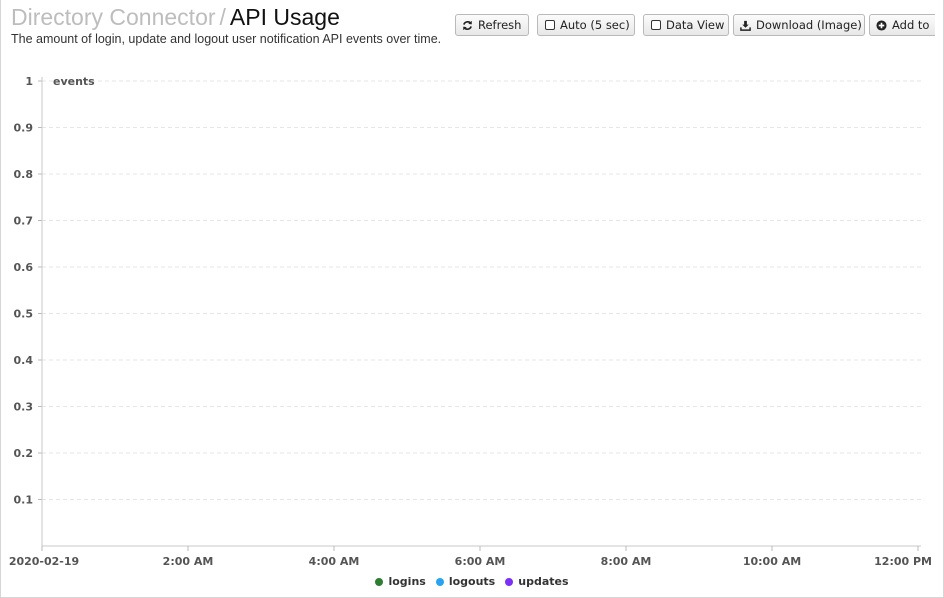  What do you see at coordinates (24, 174) in the screenshot?
I see `y-tick-label: 0.8` at bounding box center [24, 174].